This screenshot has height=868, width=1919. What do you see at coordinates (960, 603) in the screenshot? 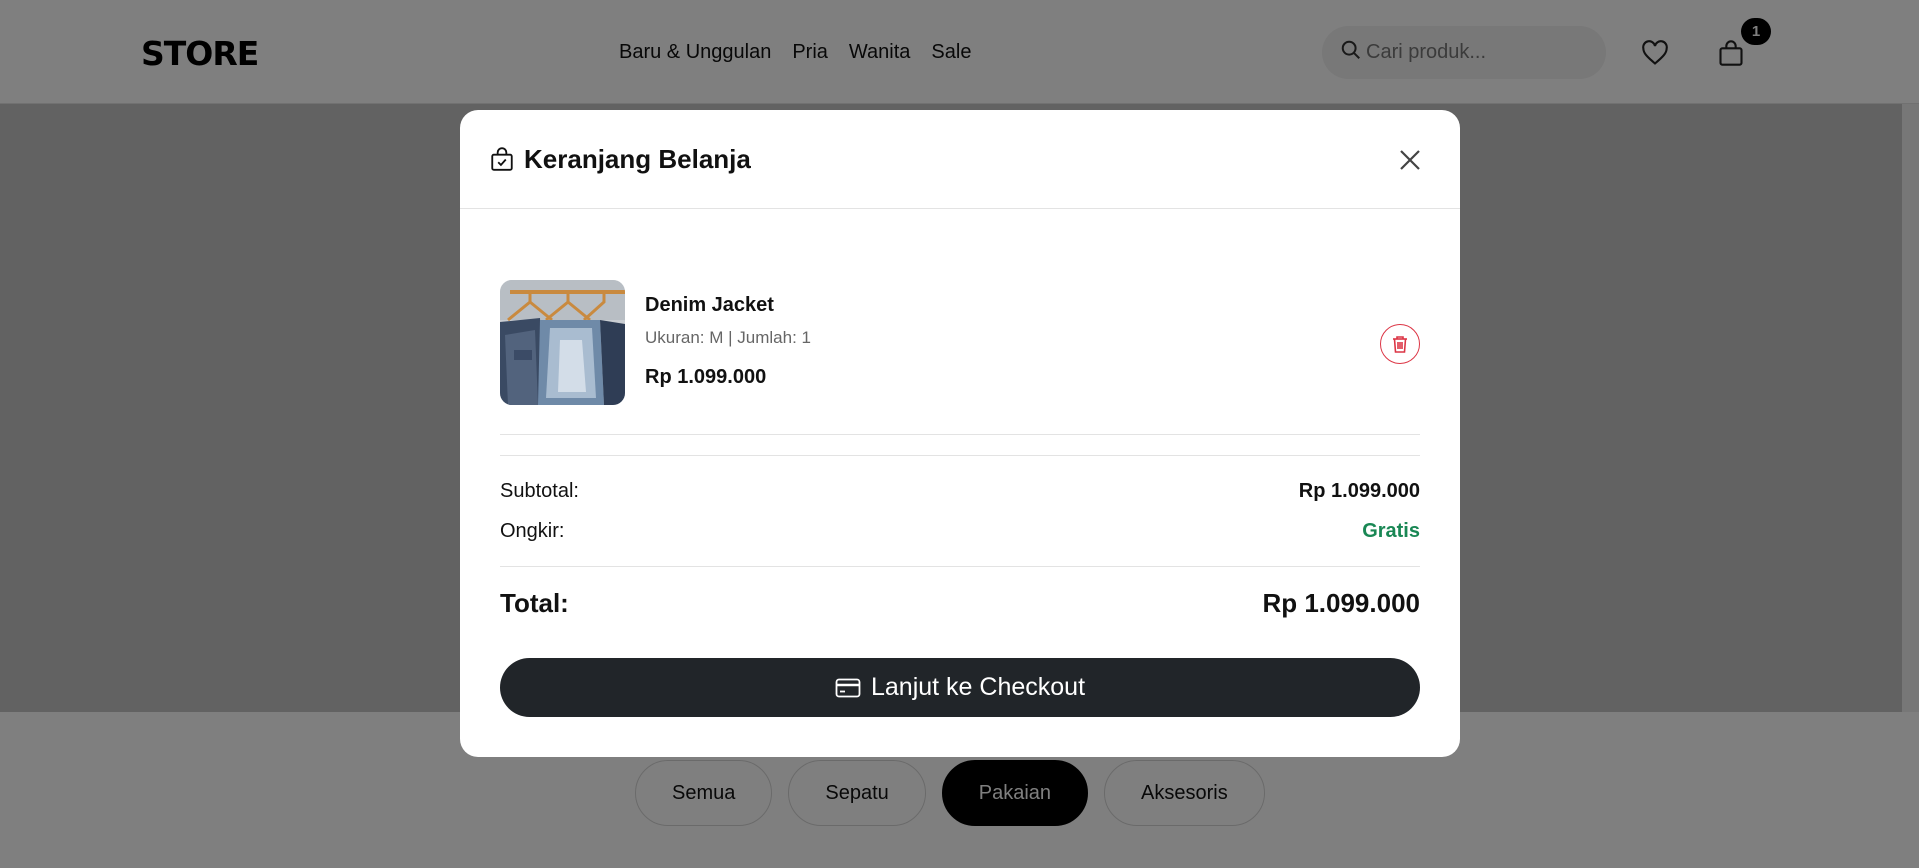
I see `total-row: Total: Rp 1.099.000` at bounding box center [960, 603].